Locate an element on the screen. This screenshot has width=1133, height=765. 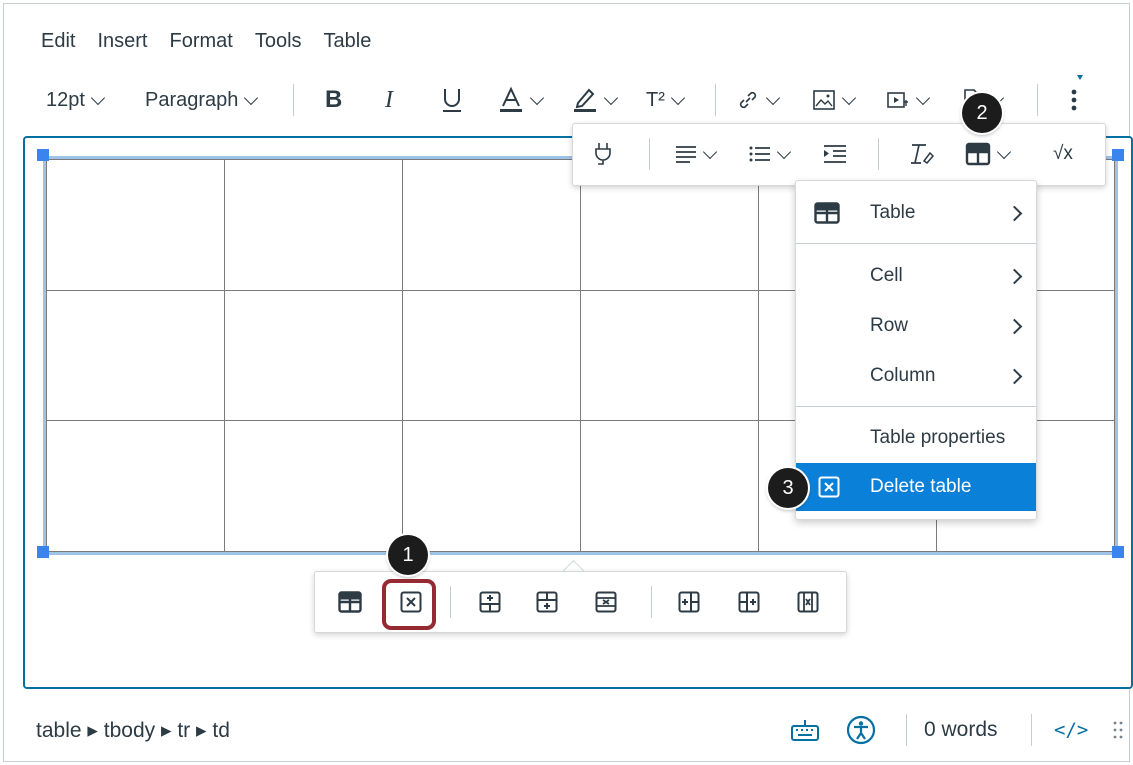
insert-col-before-button is located at coordinates (689, 602).